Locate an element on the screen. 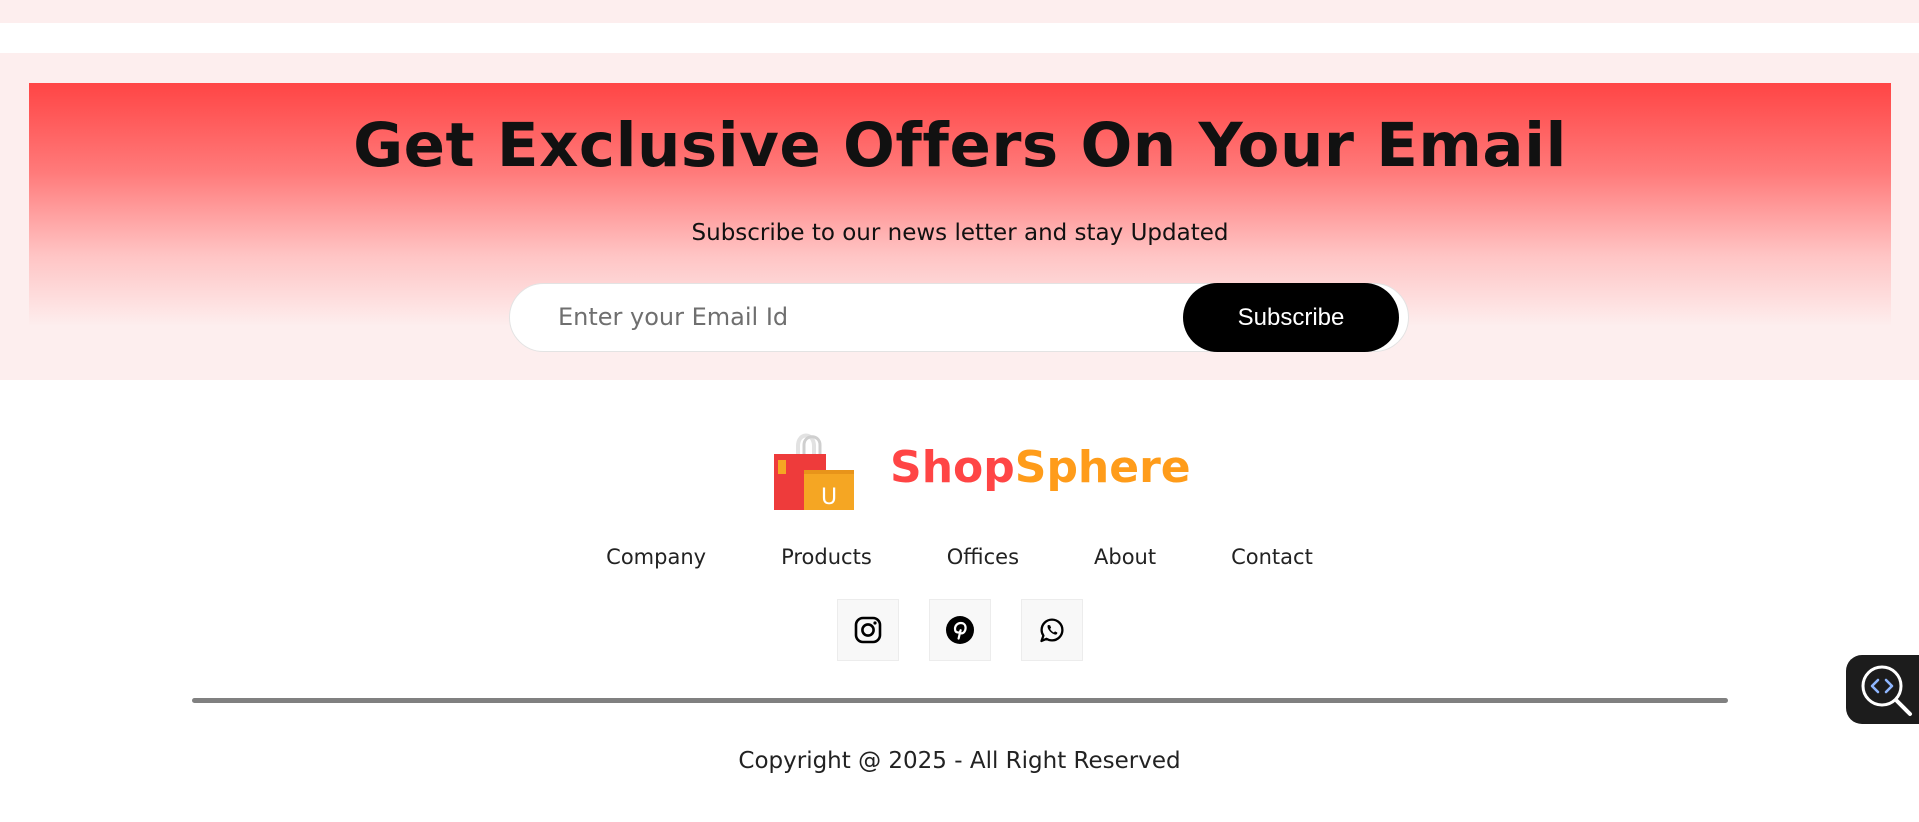 The width and height of the screenshot is (1919, 822). nav-link-products: Products is located at coordinates (826, 557).